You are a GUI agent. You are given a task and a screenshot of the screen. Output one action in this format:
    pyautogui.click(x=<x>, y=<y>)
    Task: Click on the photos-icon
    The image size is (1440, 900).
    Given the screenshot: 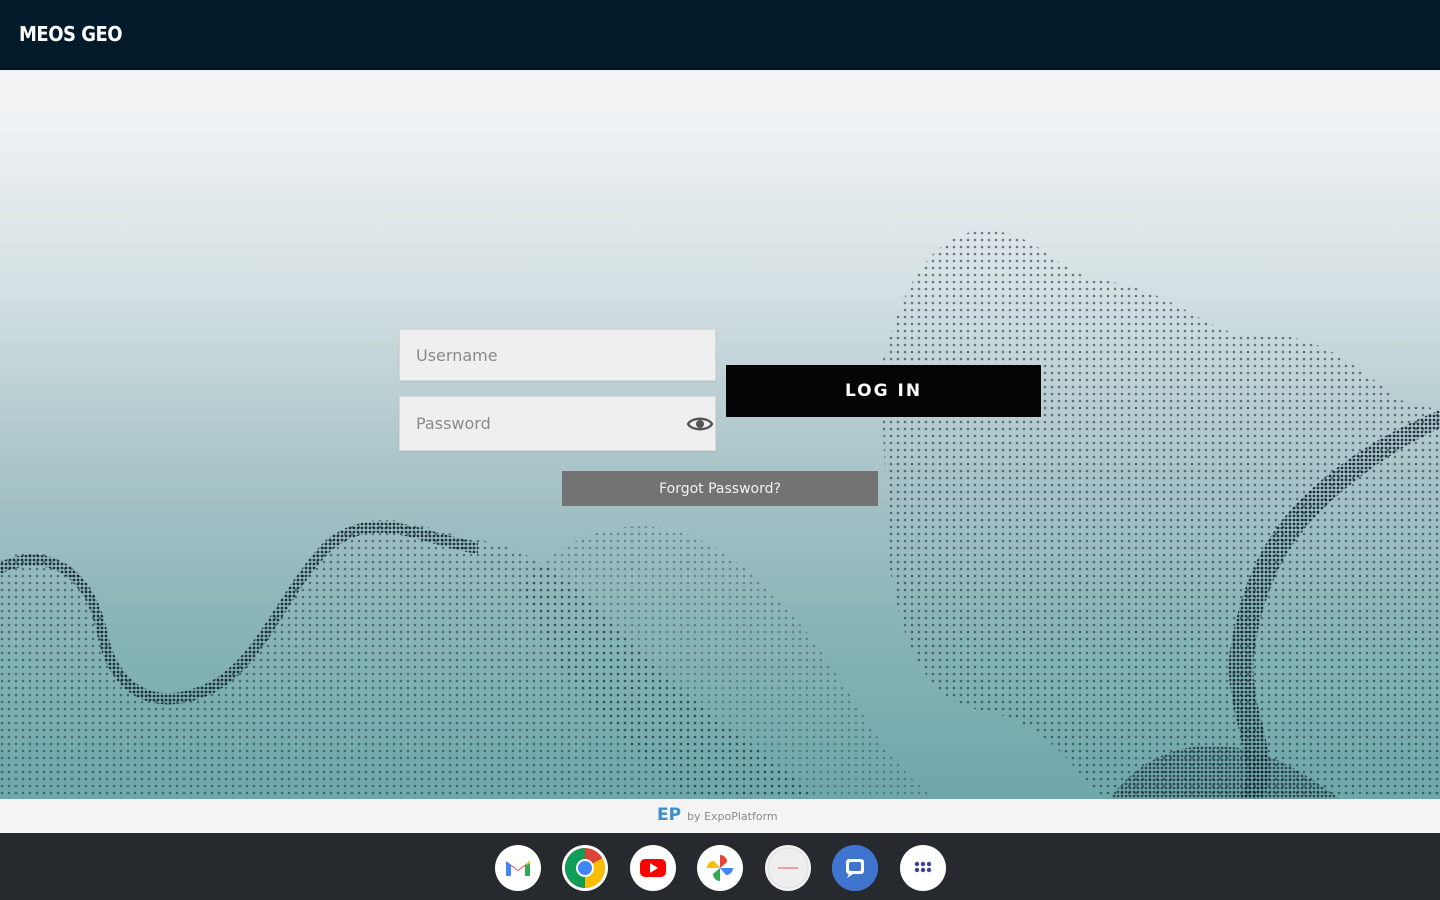 What is the action you would take?
    pyautogui.click(x=720, y=868)
    